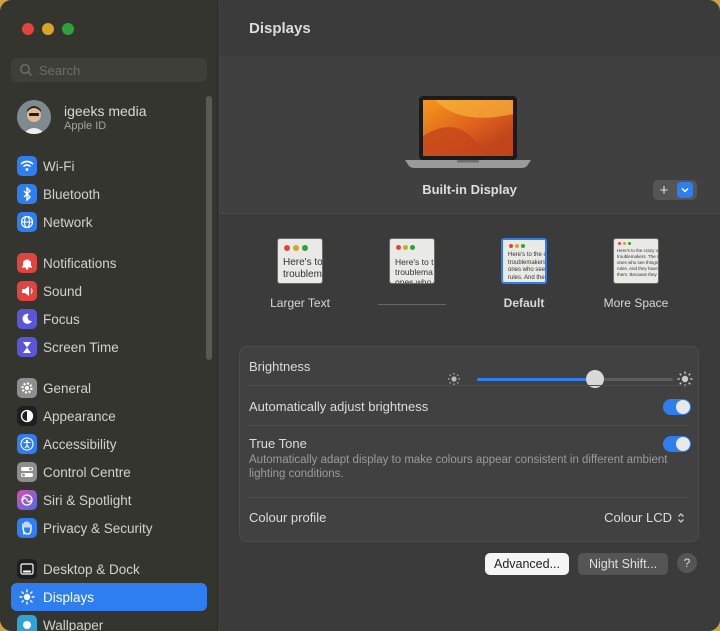  Describe the element at coordinates (677, 407) in the screenshot. I see `auto-brightness-toggle` at that location.